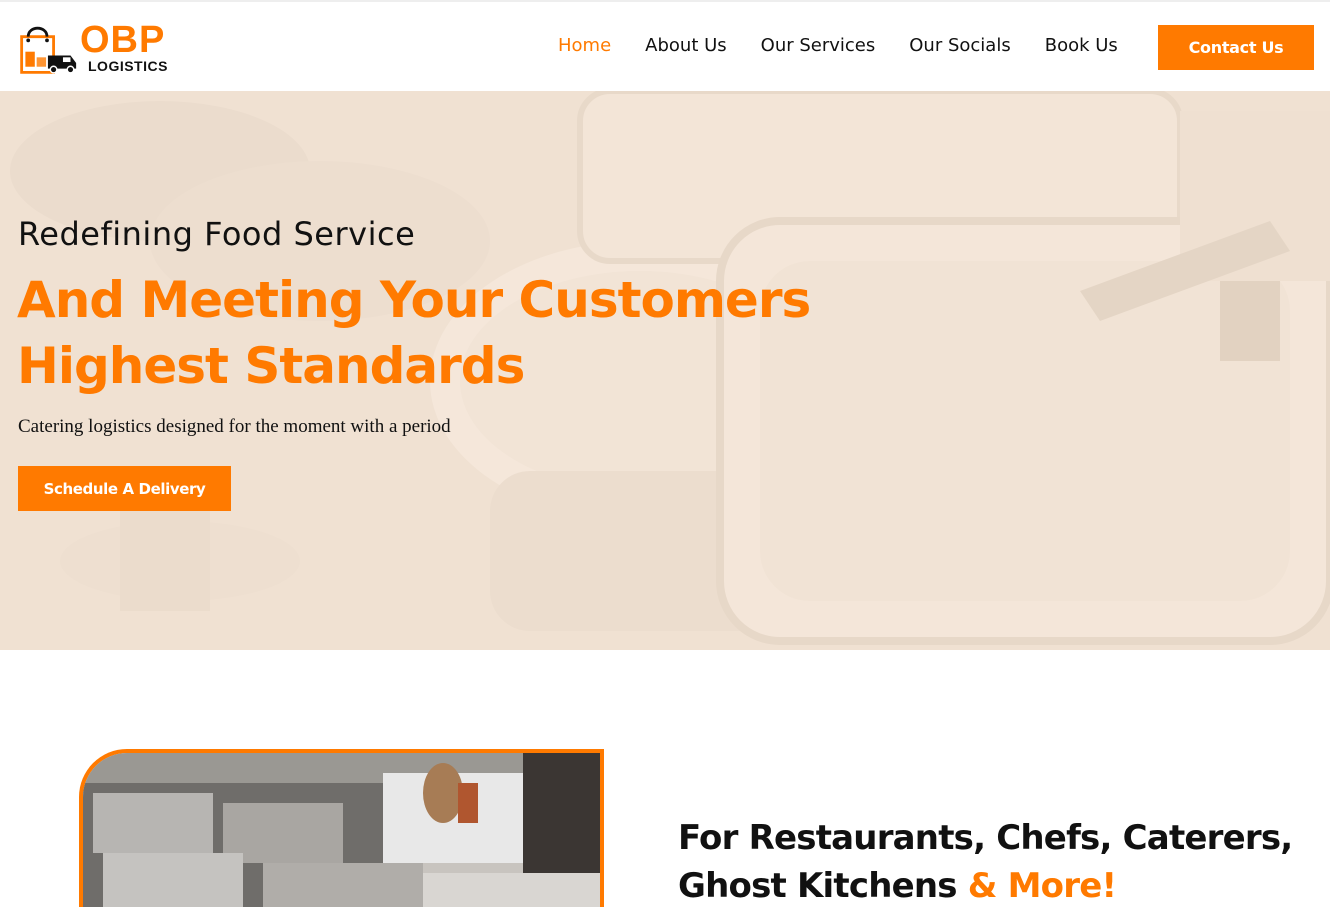  I want to click on brand-tagline: LOGISTICS, so click(128, 66).